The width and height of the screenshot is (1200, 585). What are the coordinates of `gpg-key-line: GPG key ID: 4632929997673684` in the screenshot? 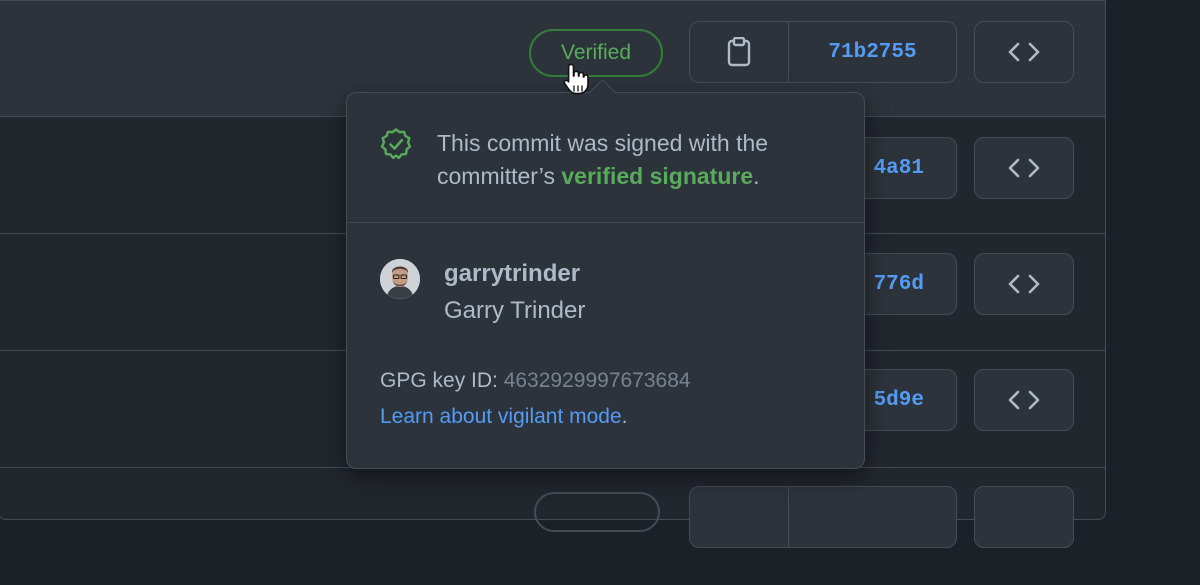 It's located at (535, 381).